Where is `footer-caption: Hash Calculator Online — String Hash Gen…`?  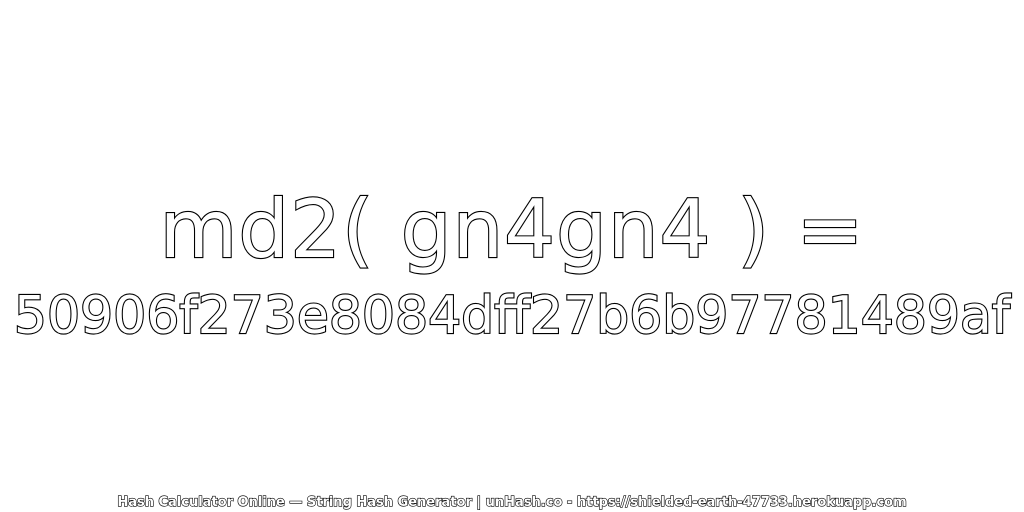 footer-caption: Hash Calculator Online — String Hash Gen… is located at coordinates (512, 502).